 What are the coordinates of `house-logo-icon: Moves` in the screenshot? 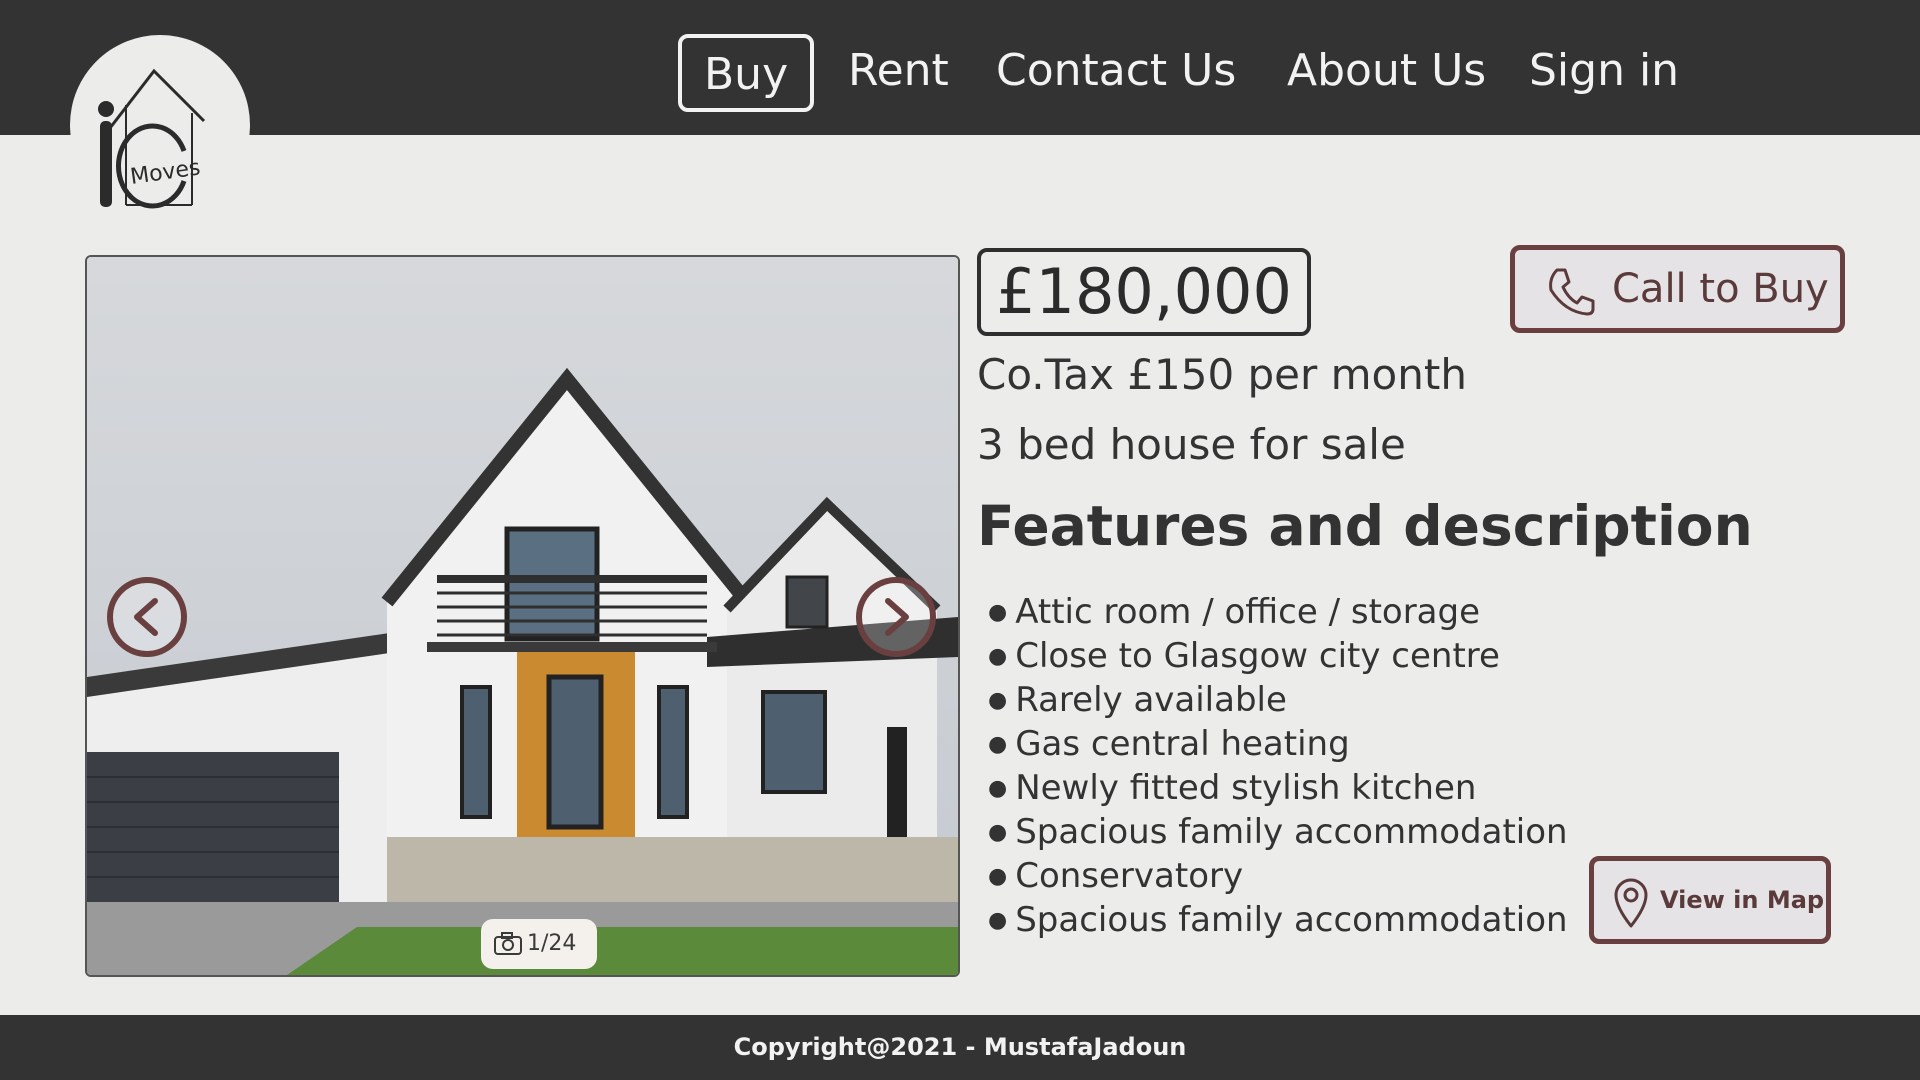 It's located at (152, 138).